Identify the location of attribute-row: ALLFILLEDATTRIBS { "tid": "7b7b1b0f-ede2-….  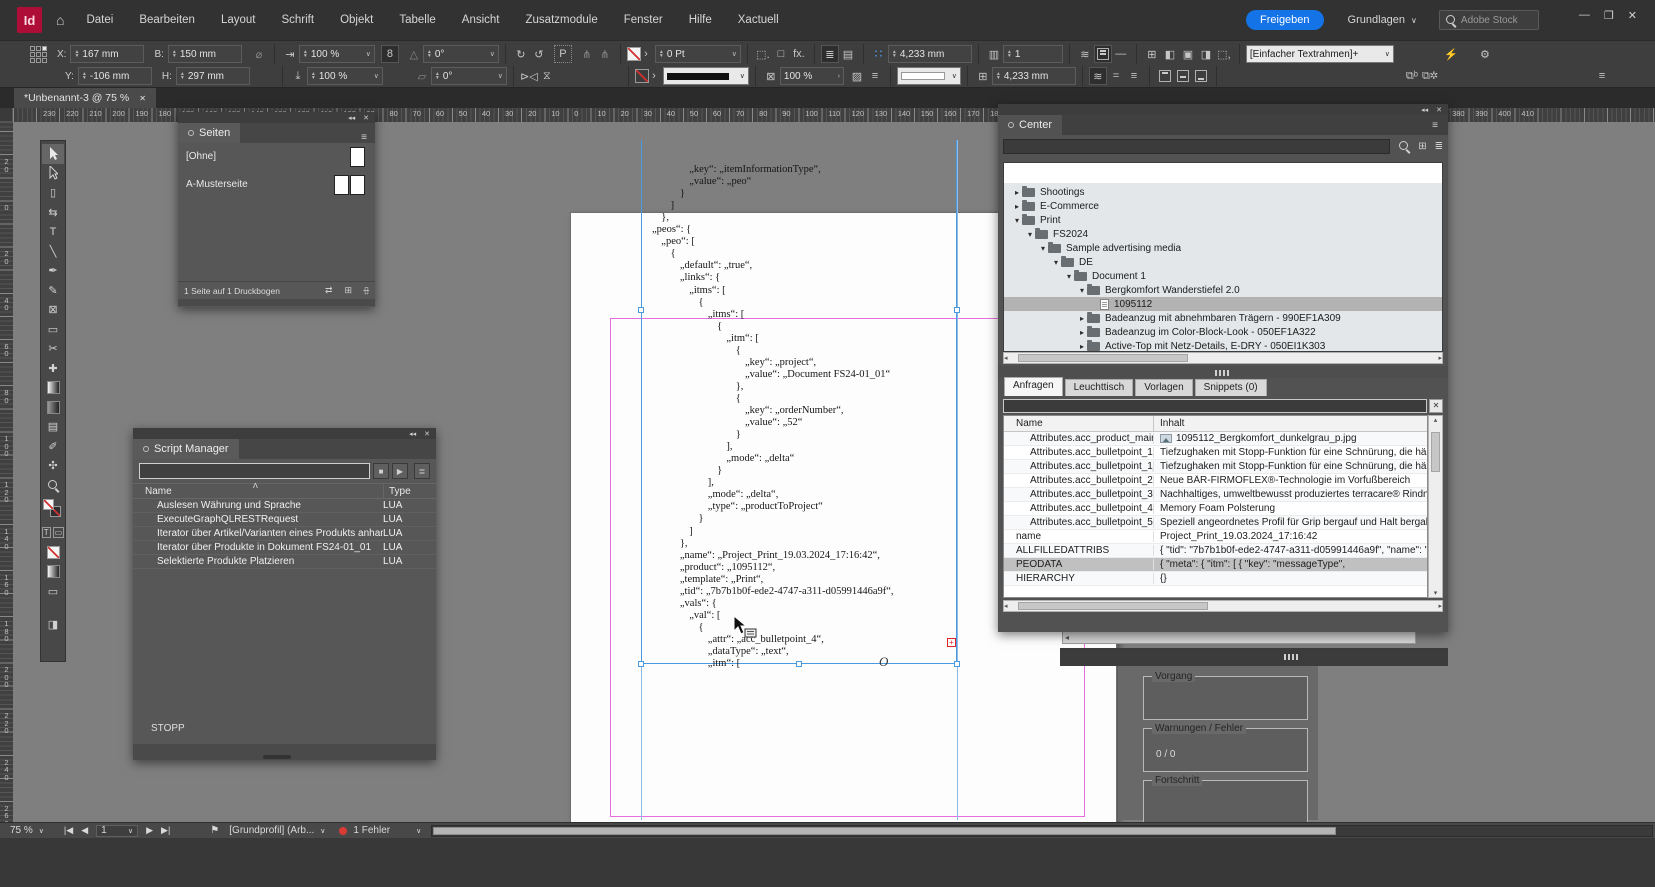
(1215, 551).